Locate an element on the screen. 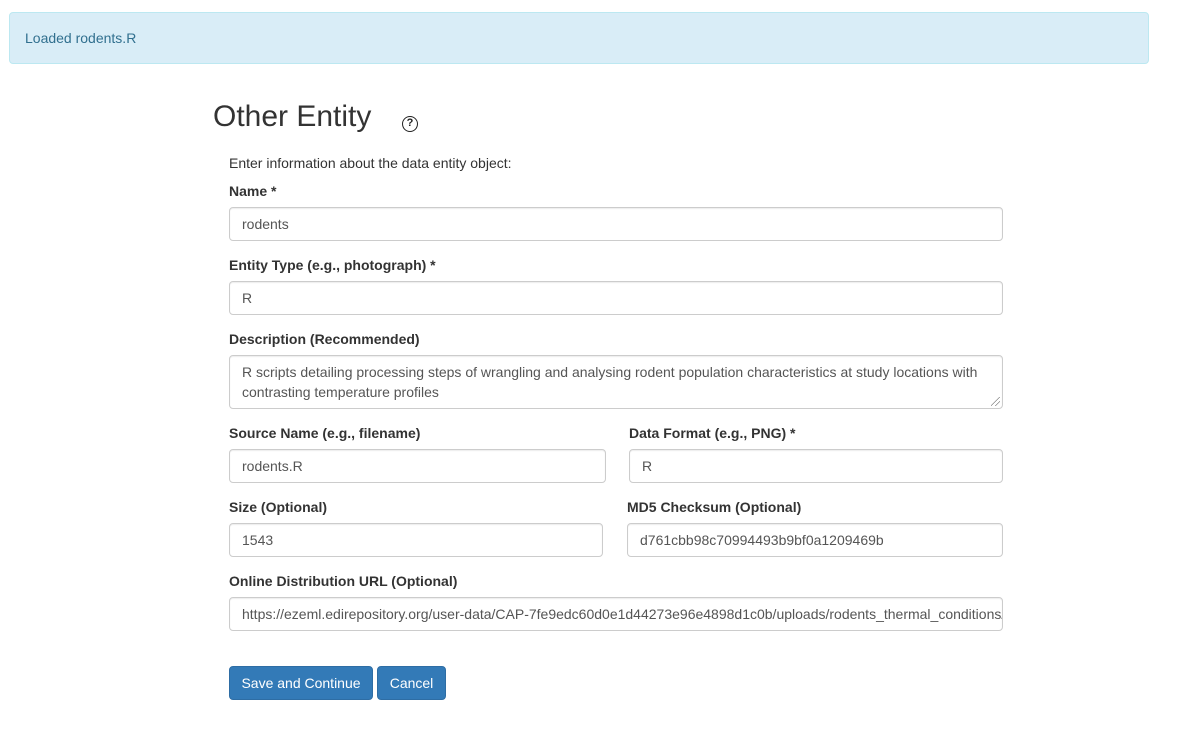 The image size is (1179, 750). source-name-input: rodents.R is located at coordinates (417, 466).